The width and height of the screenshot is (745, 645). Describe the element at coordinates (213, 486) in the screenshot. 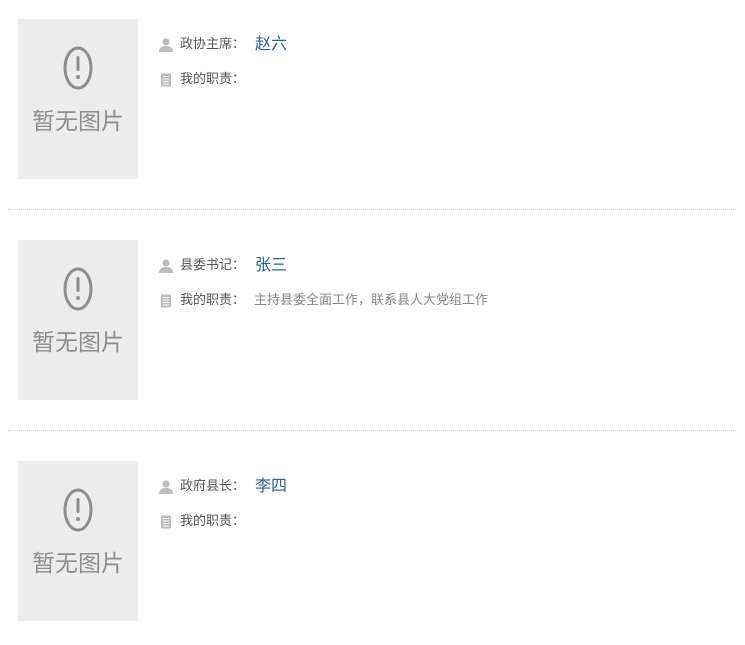

I see `leader-title-label: 政府县长：` at that location.